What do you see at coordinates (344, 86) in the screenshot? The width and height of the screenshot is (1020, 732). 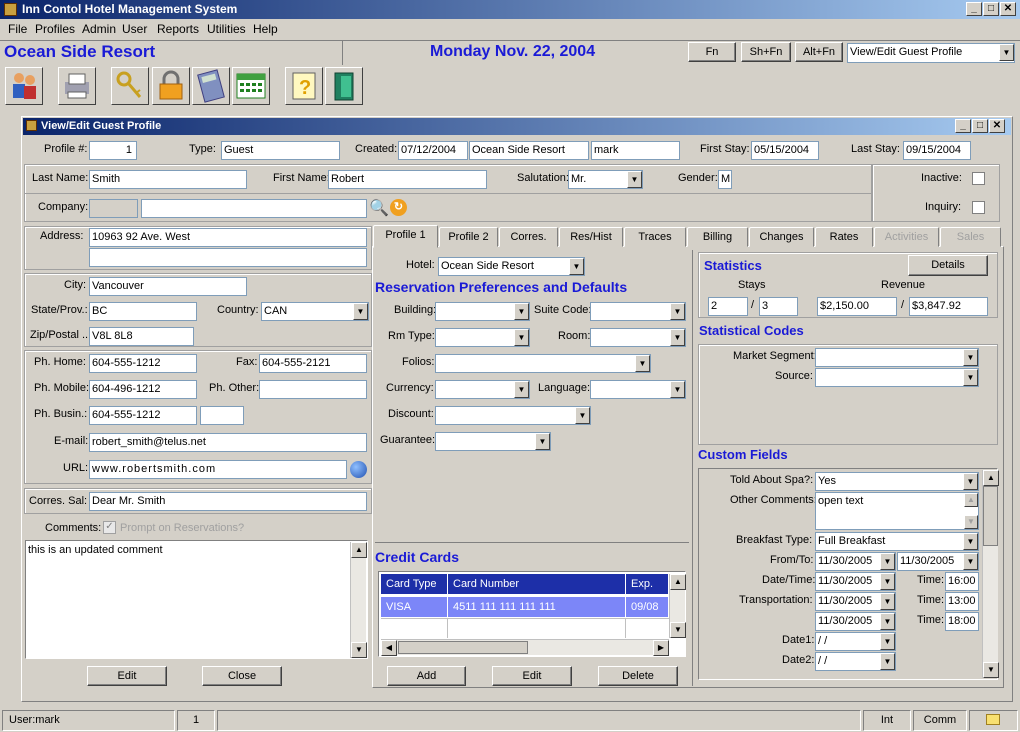 I see `exit-toolbar-button` at bounding box center [344, 86].